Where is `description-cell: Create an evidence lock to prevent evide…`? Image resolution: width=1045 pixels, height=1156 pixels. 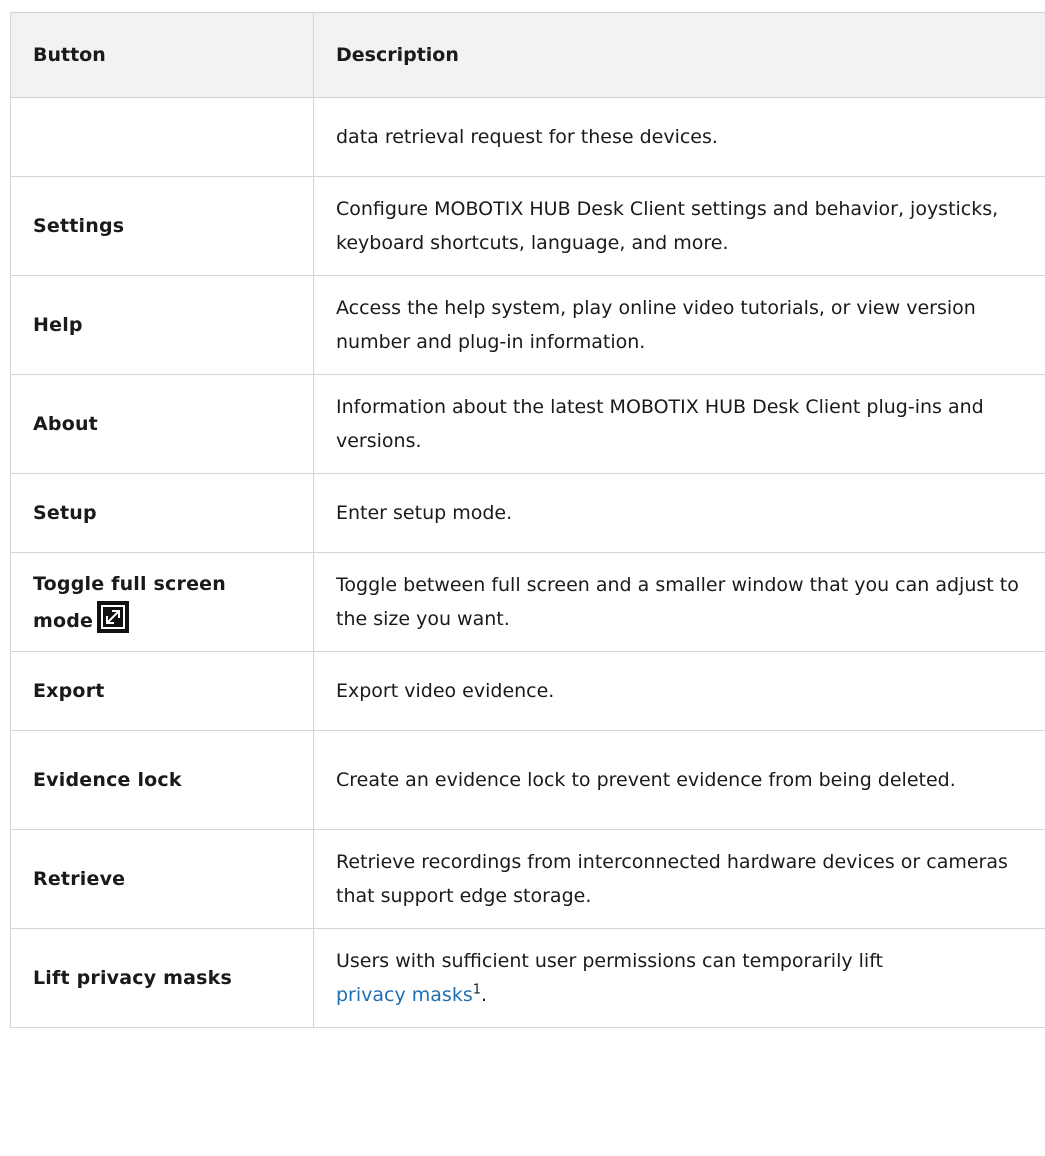
description-cell: Create an evidence lock to prevent evide… is located at coordinates (679, 780).